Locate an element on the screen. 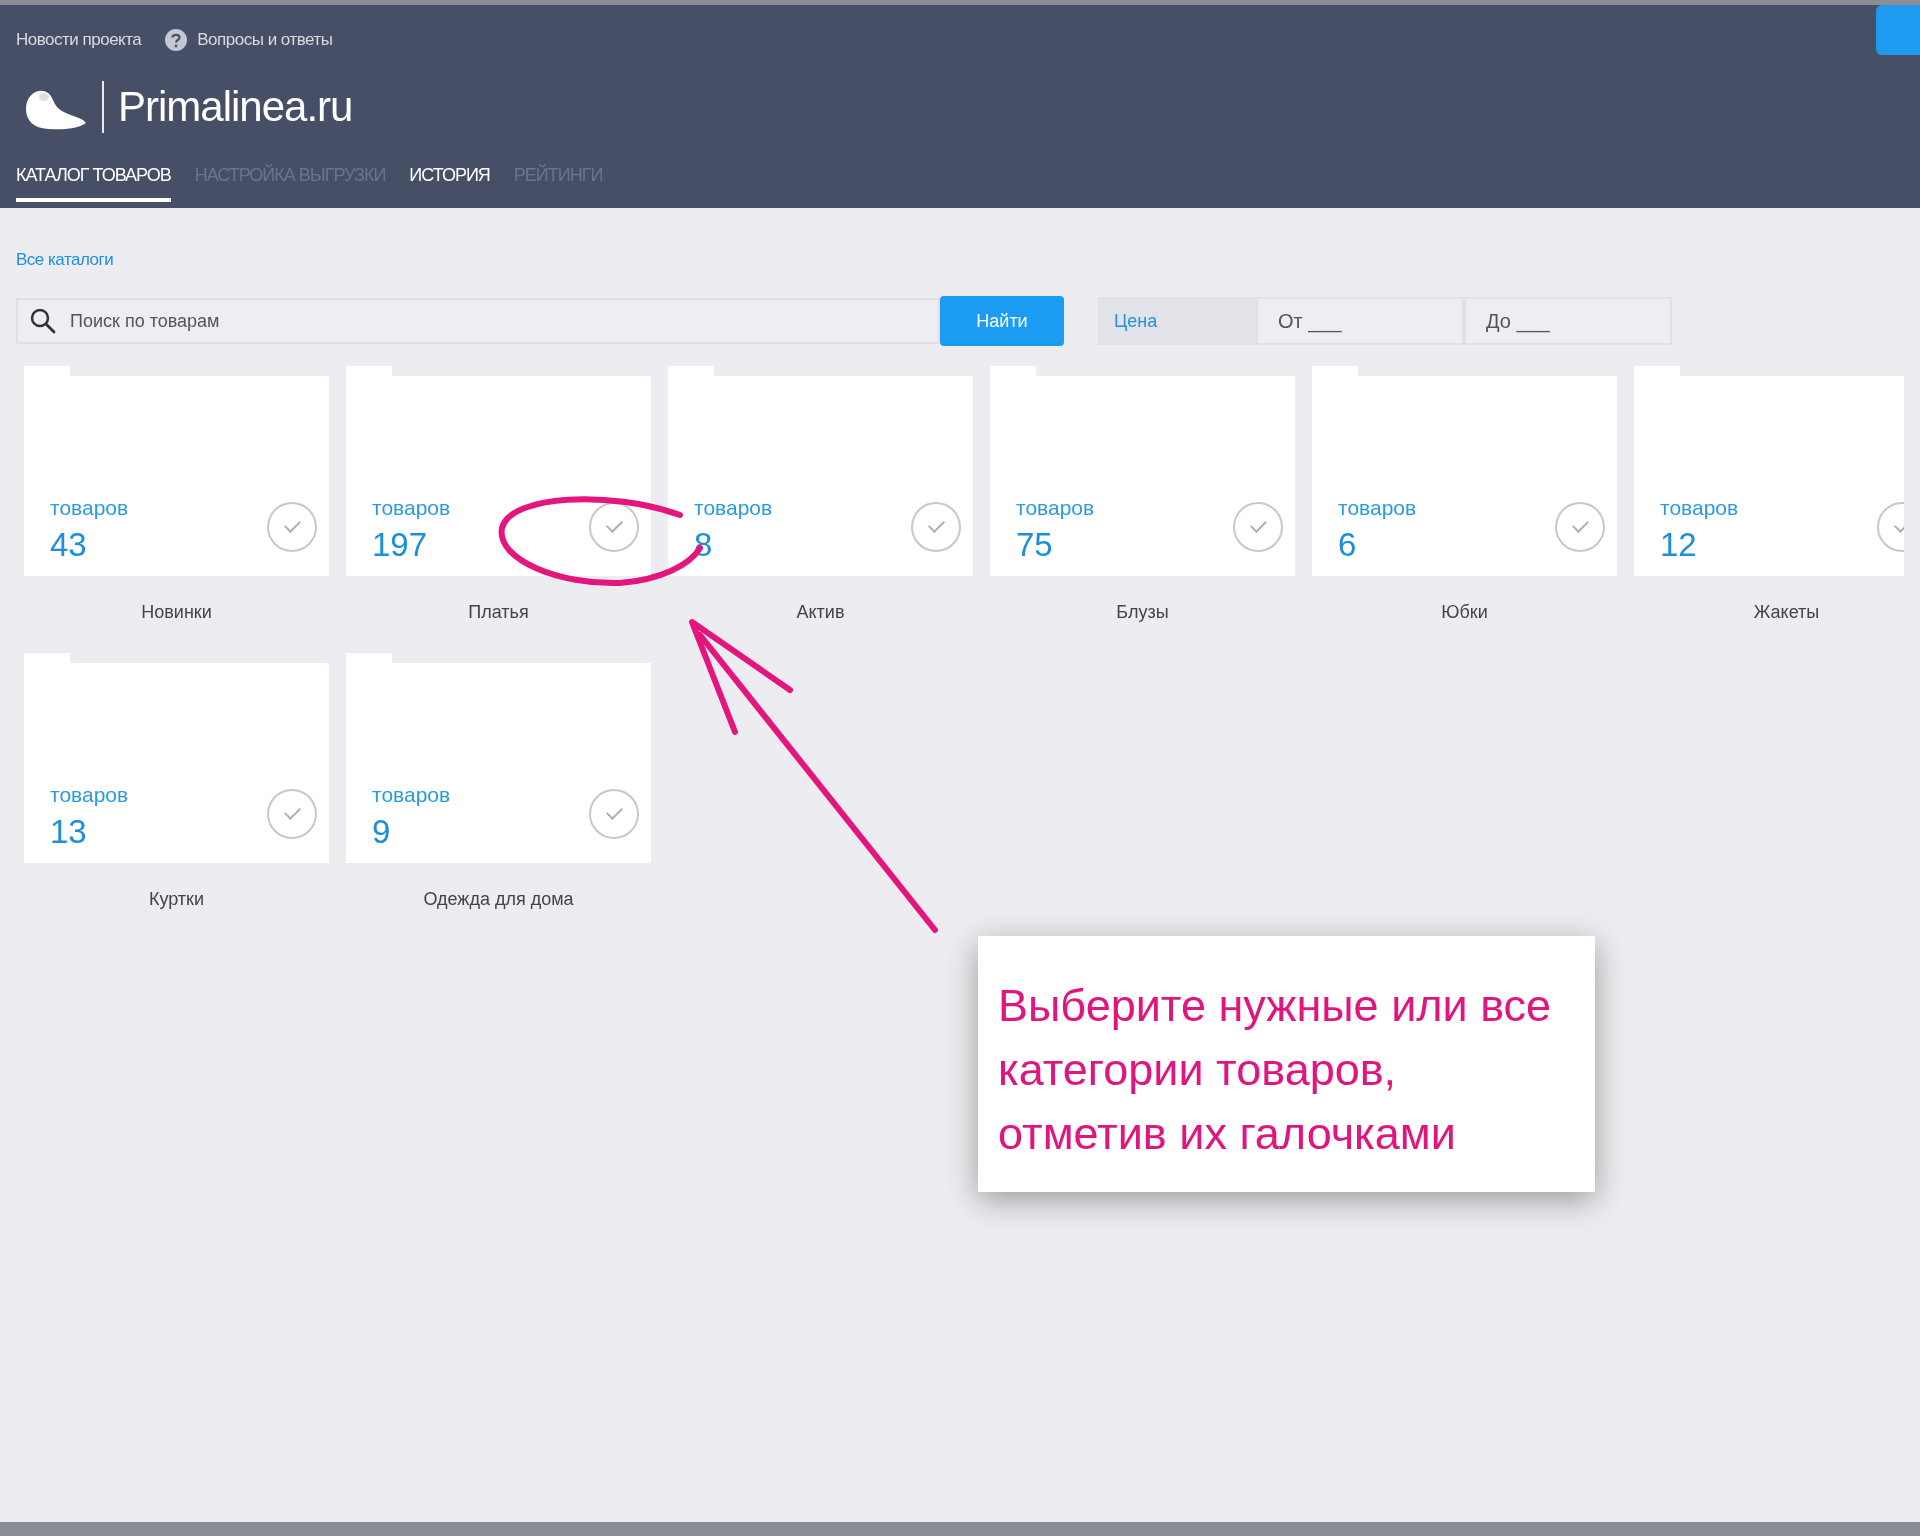 This screenshot has height=1536, width=1920. category-name: Новинки is located at coordinates (176, 612).